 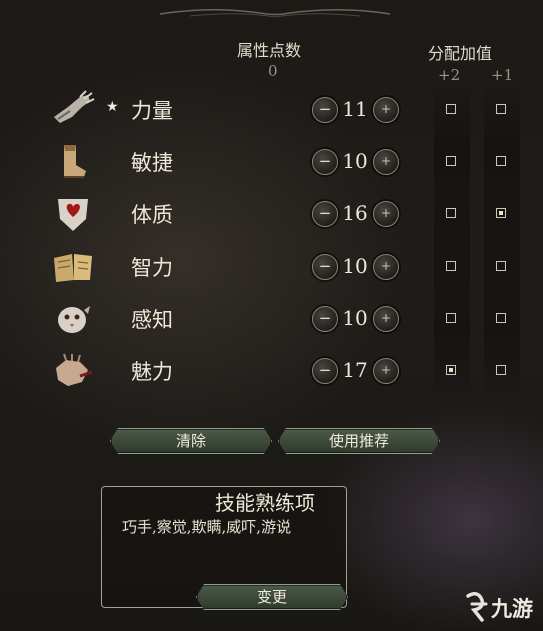 I want to click on skill-proficiency-title: 技能熟练项, so click(x=265, y=503).